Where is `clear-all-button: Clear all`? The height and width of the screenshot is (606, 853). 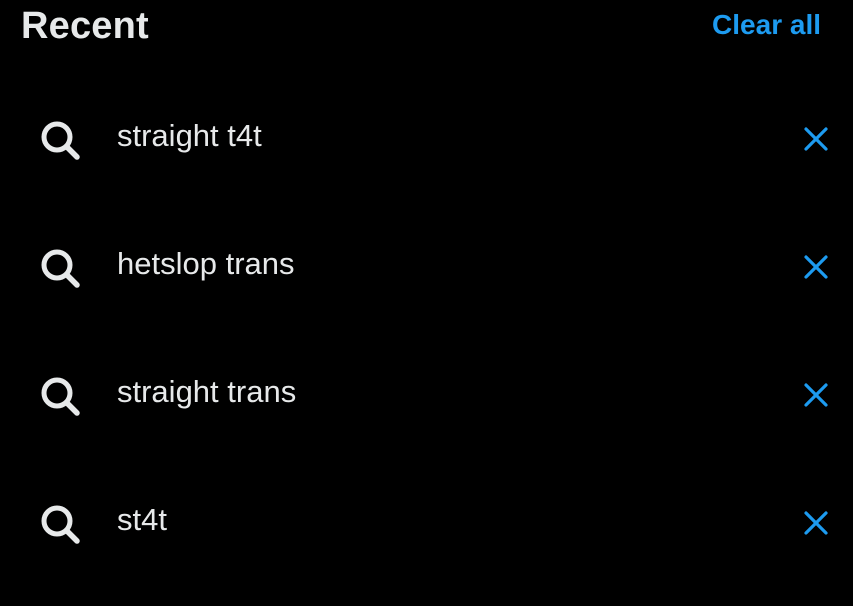
clear-all-button: Clear all is located at coordinates (766, 25).